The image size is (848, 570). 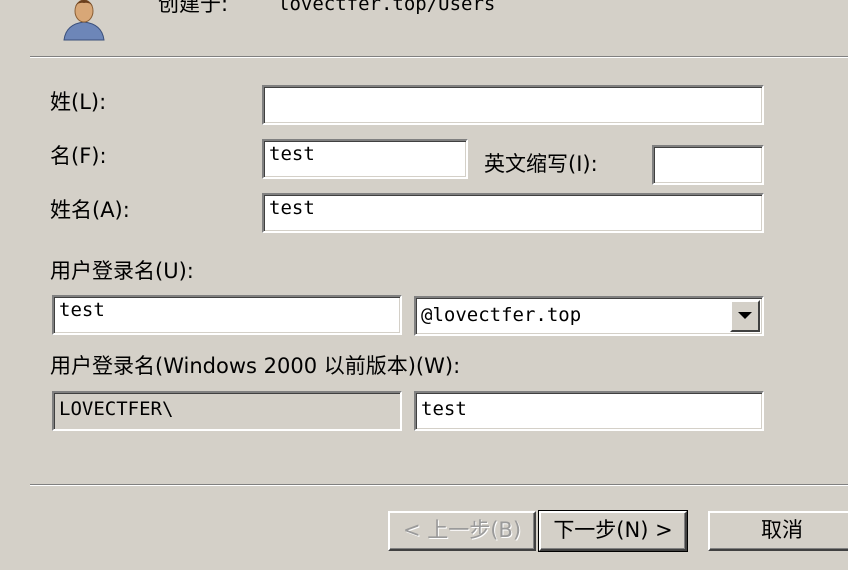 What do you see at coordinates (78, 102) in the screenshot?
I see `last-name-label: 姓(L):` at bounding box center [78, 102].